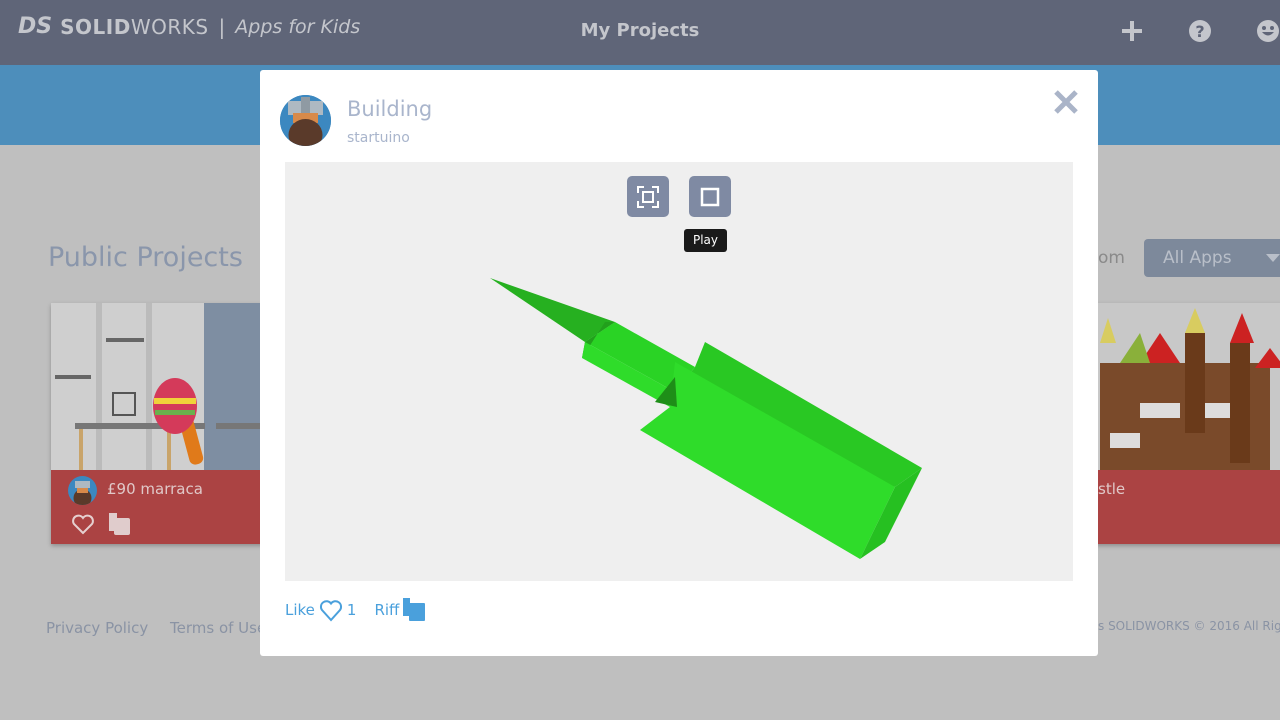 The height and width of the screenshot is (720, 1280). I want to click on fullscreen-icon, so click(648, 196).